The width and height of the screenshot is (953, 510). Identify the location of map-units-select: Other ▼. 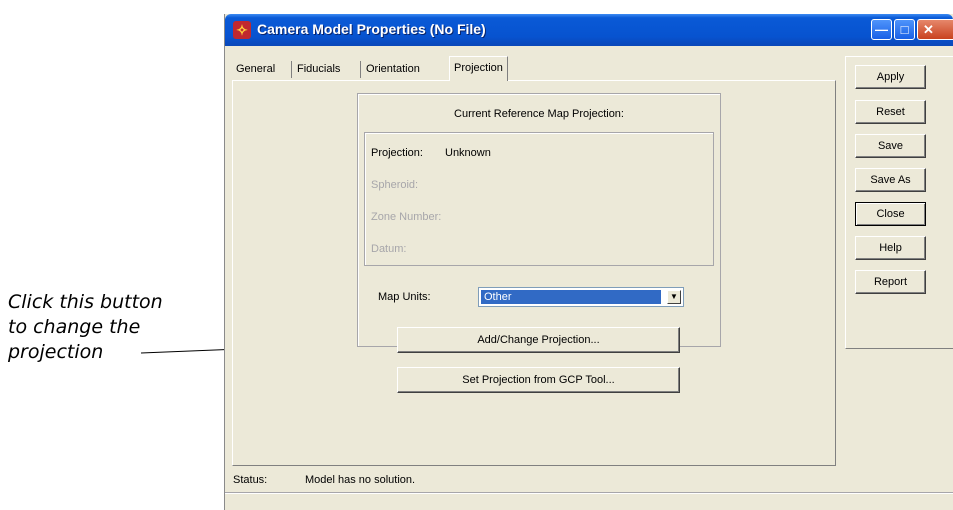
(581, 297).